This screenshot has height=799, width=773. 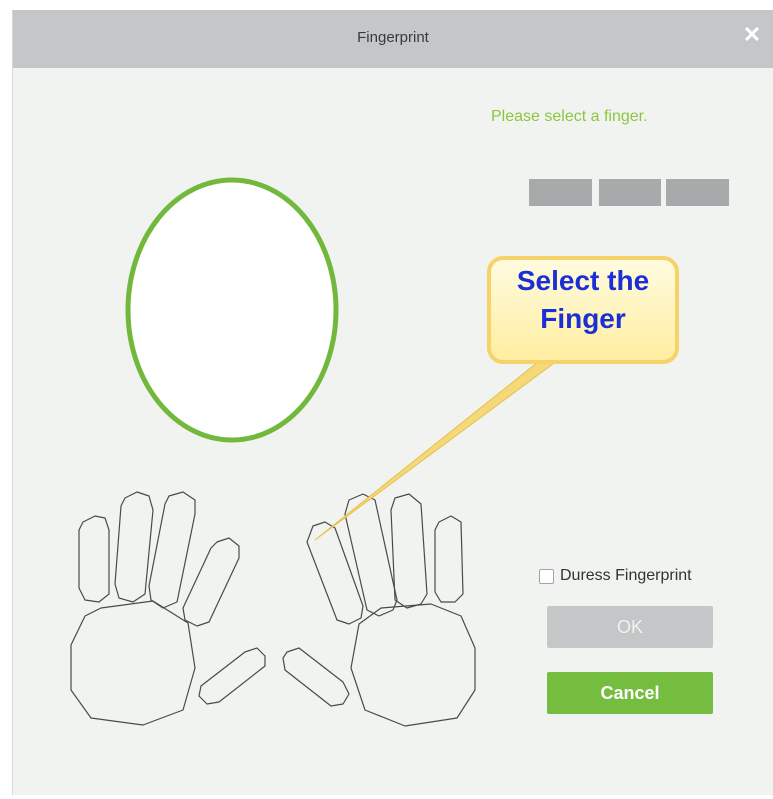 What do you see at coordinates (409, 551) in the screenshot?
I see `right-ring-finger` at bounding box center [409, 551].